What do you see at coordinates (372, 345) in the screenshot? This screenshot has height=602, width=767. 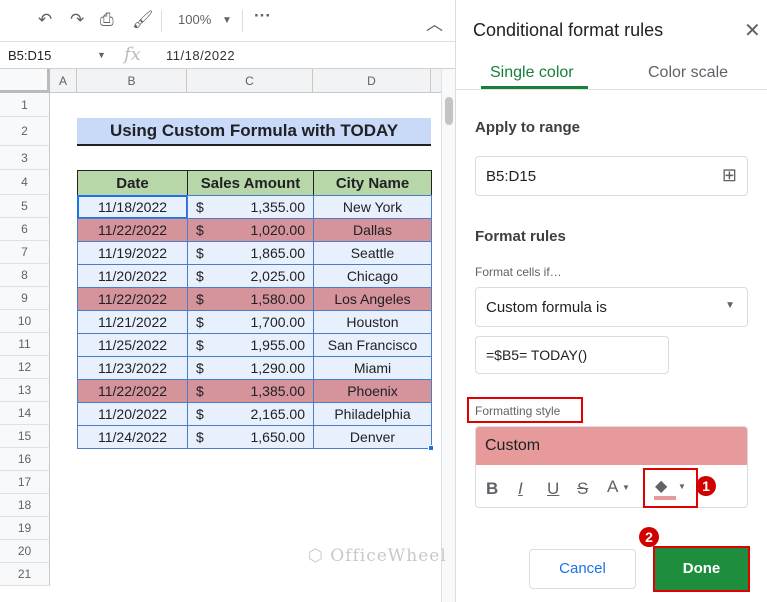 I see `city-cell: San Francisco` at bounding box center [372, 345].